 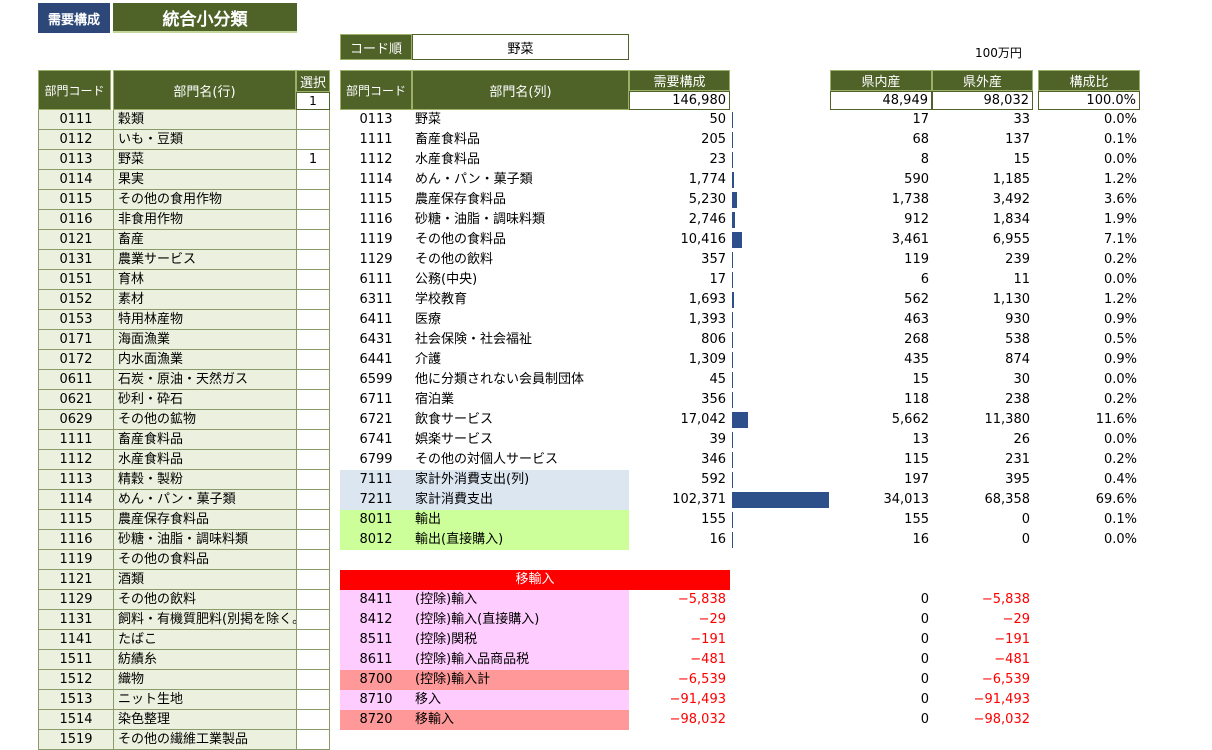 What do you see at coordinates (75, 380) in the screenshot?
I see `left-row-code: 0611` at bounding box center [75, 380].